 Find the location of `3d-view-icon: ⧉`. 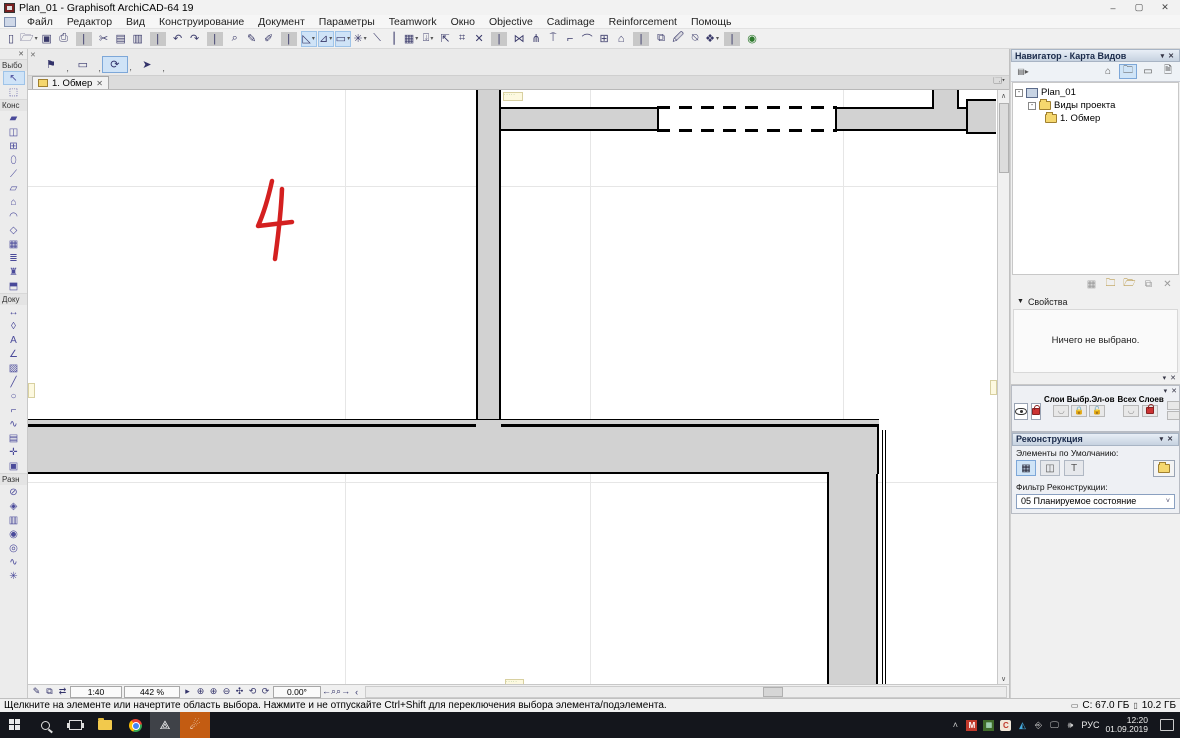

3d-view-icon: ⧉ is located at coordinates (661, 39).